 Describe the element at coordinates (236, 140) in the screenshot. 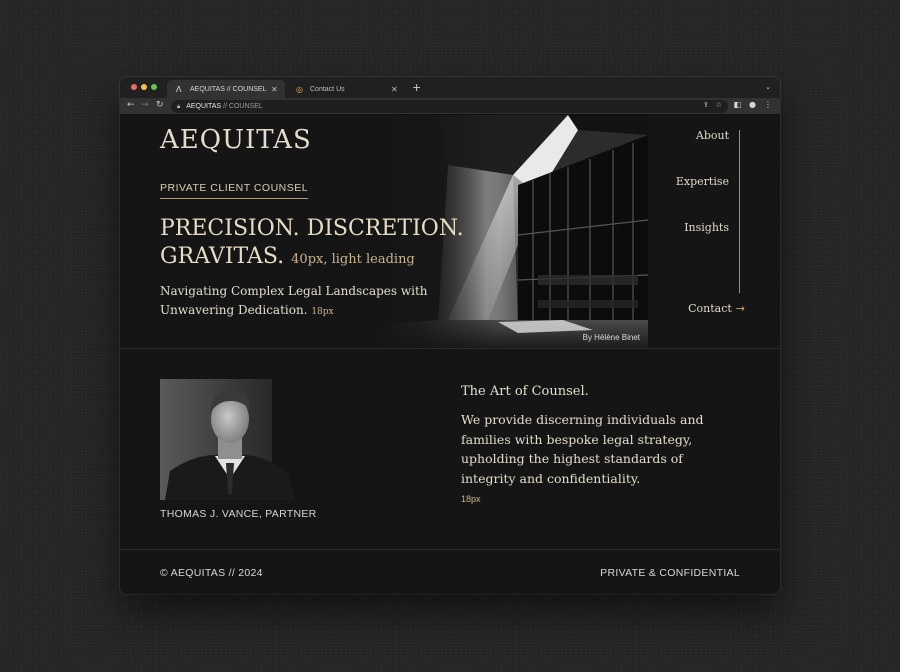

I see `brand-logo: AEQUITAS` at that location.